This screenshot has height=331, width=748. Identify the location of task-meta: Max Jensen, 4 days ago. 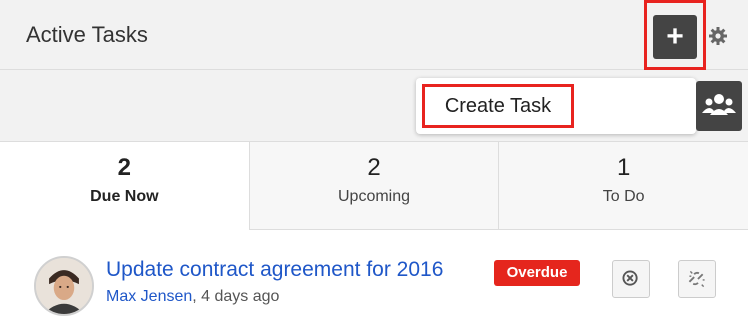
(192, 297).